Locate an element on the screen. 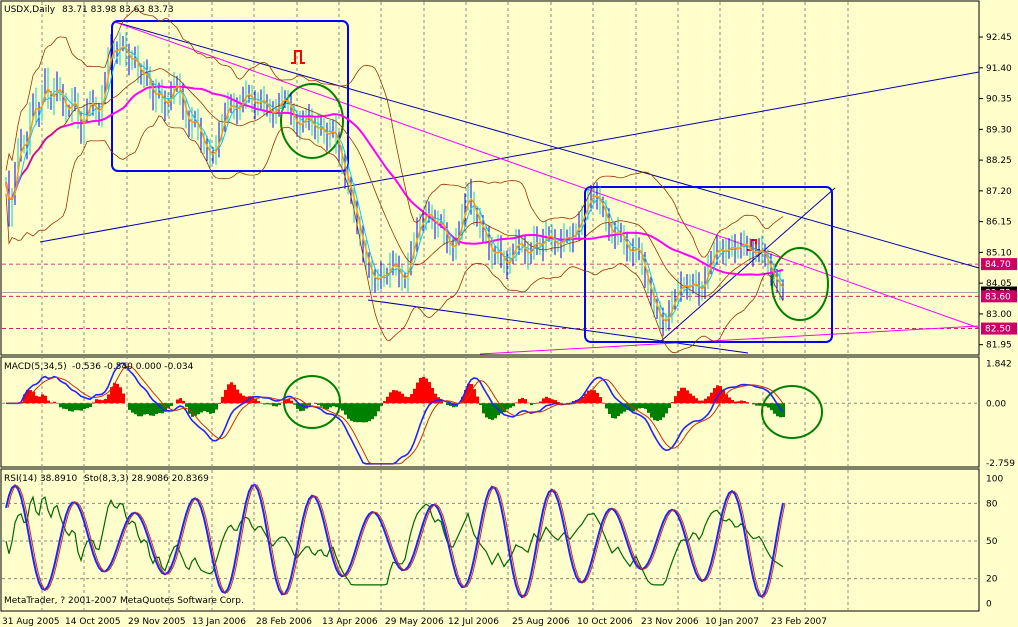 The image size is (1018, 627). y-tick-label: 90.35 is located at coordinates (999, 100).